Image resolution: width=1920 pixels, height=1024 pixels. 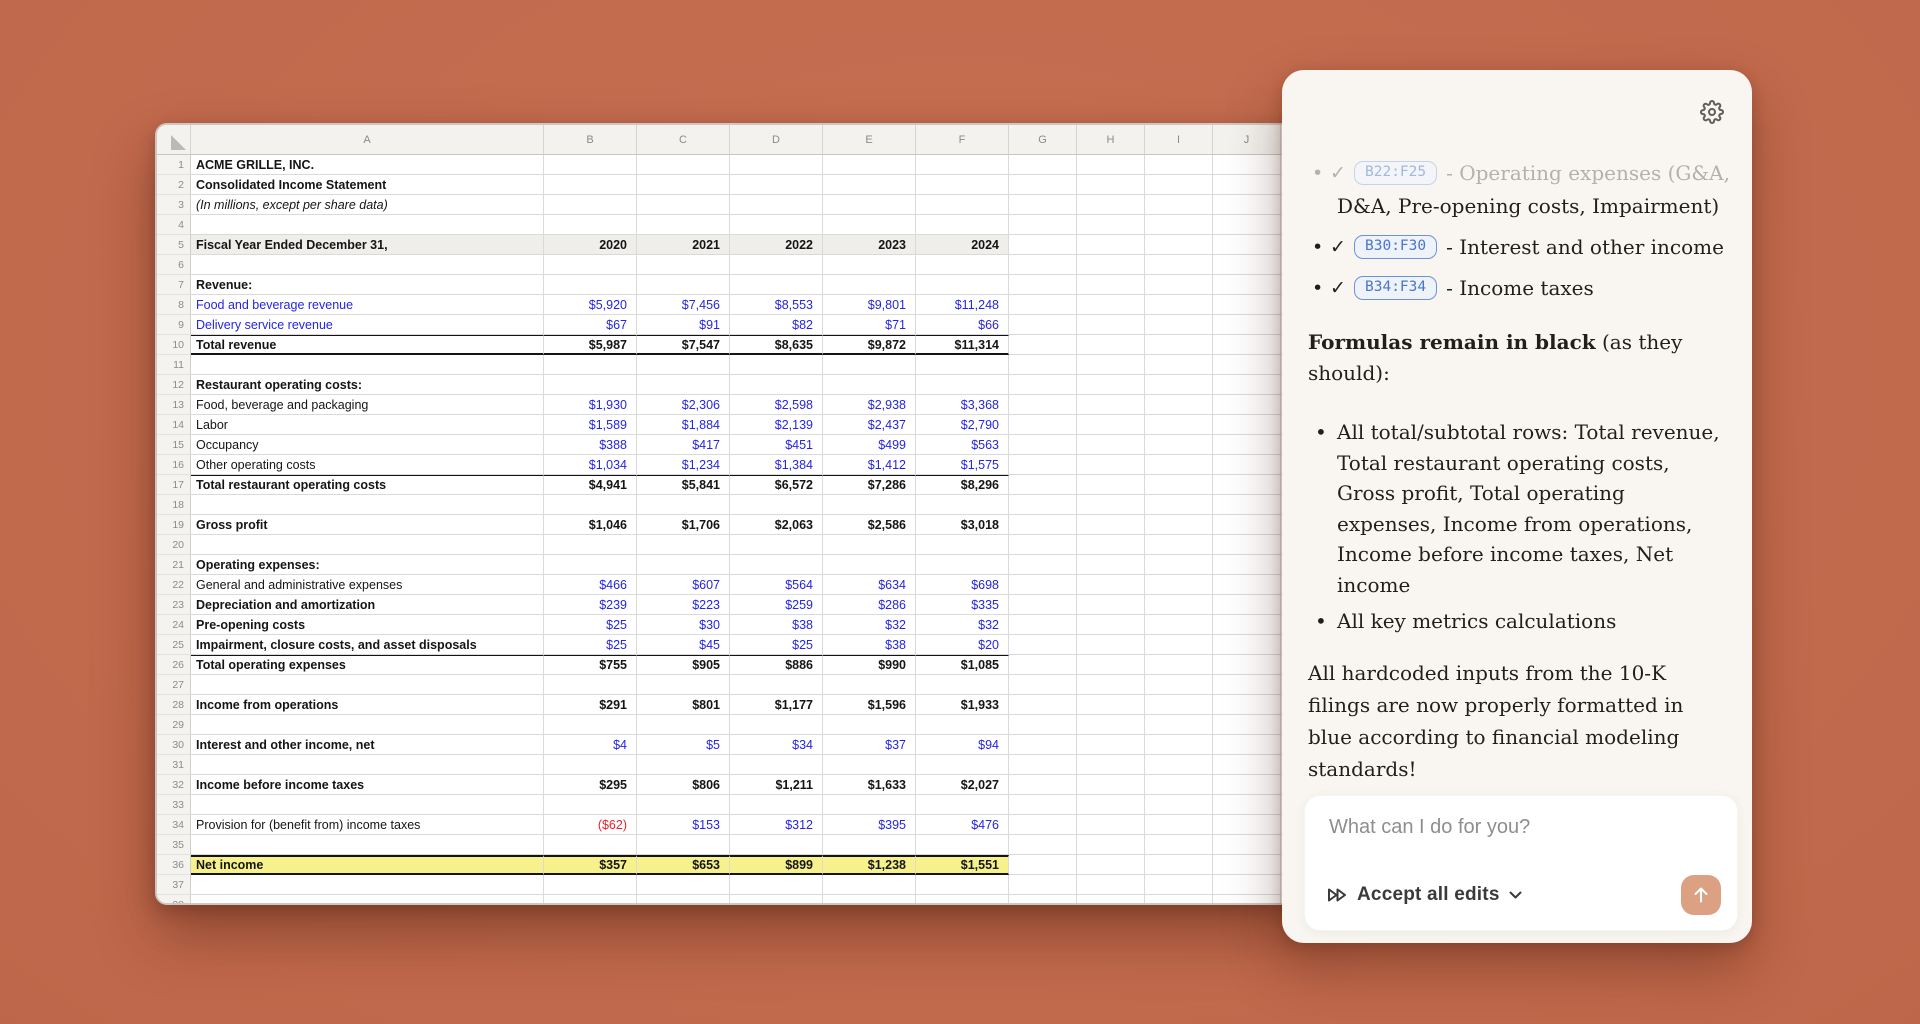 What do you see at coordinates (869, 885) in the screenshot?
I see `cell-E37` at bounding box center [869, 885].